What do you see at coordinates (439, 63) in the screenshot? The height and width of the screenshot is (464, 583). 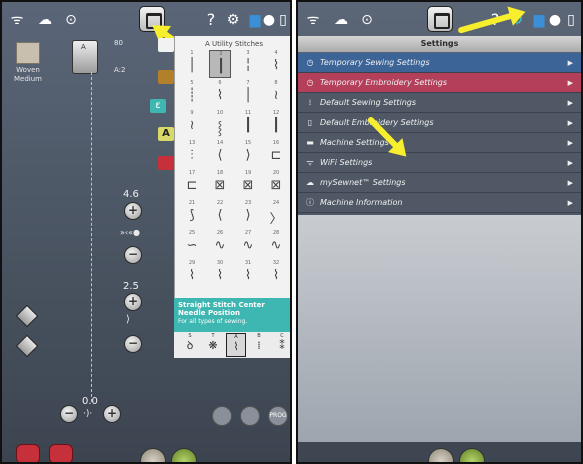 I see `settings-item: ◷ Temporary Sewing Settings ▶` at bounding box center [439, 63].